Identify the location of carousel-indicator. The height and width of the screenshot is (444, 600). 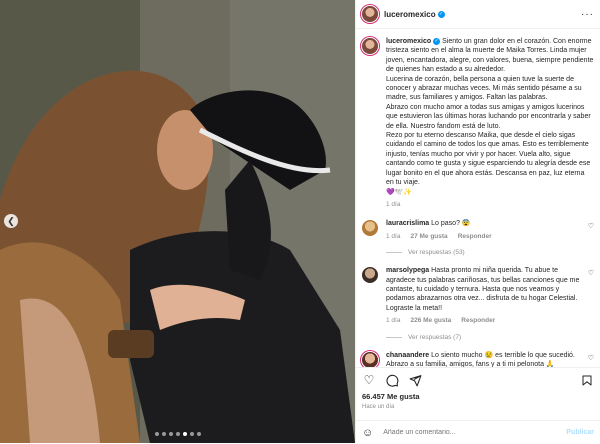
(178, 434).